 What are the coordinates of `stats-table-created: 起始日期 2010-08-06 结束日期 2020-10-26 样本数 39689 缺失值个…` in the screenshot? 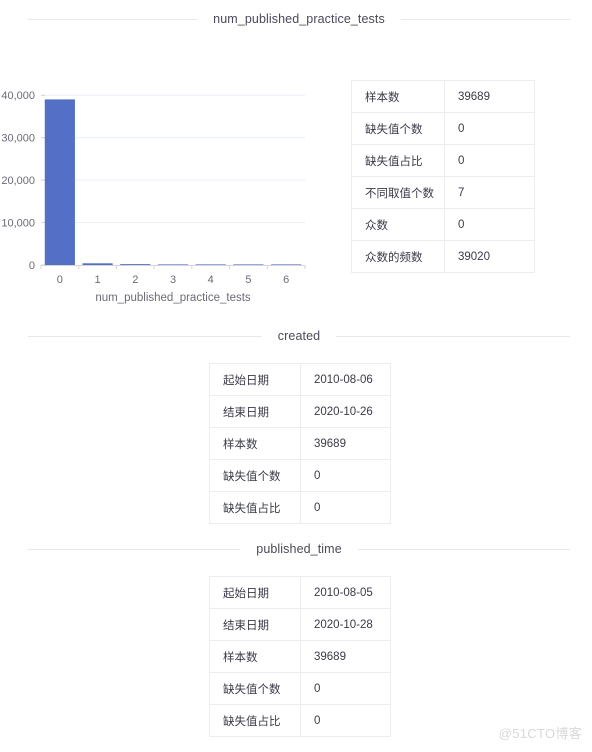 It's located at (300, 443).